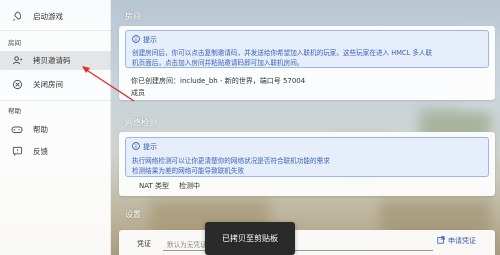  Describe the element at coordinates (231, 161) in the screenshot. I see `tip-text: 执行网络检测可以让你更清楚你的网络状况是否符合联机功能的需求` at that location.